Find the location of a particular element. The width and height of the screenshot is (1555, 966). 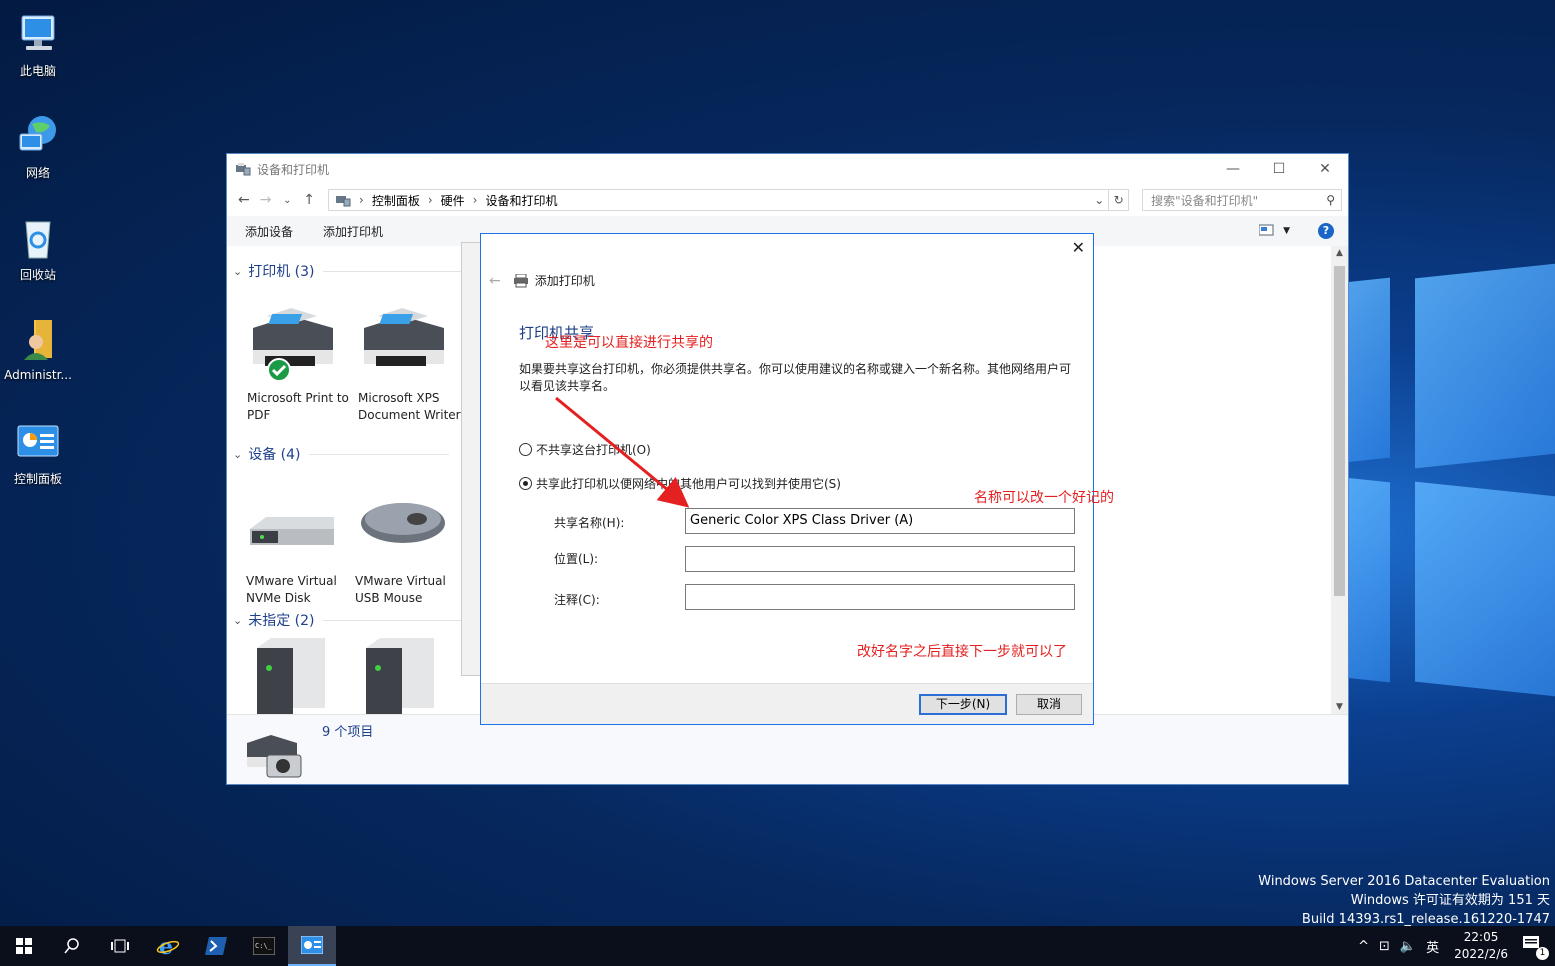

comment-field is located at coordinates (880, 597).